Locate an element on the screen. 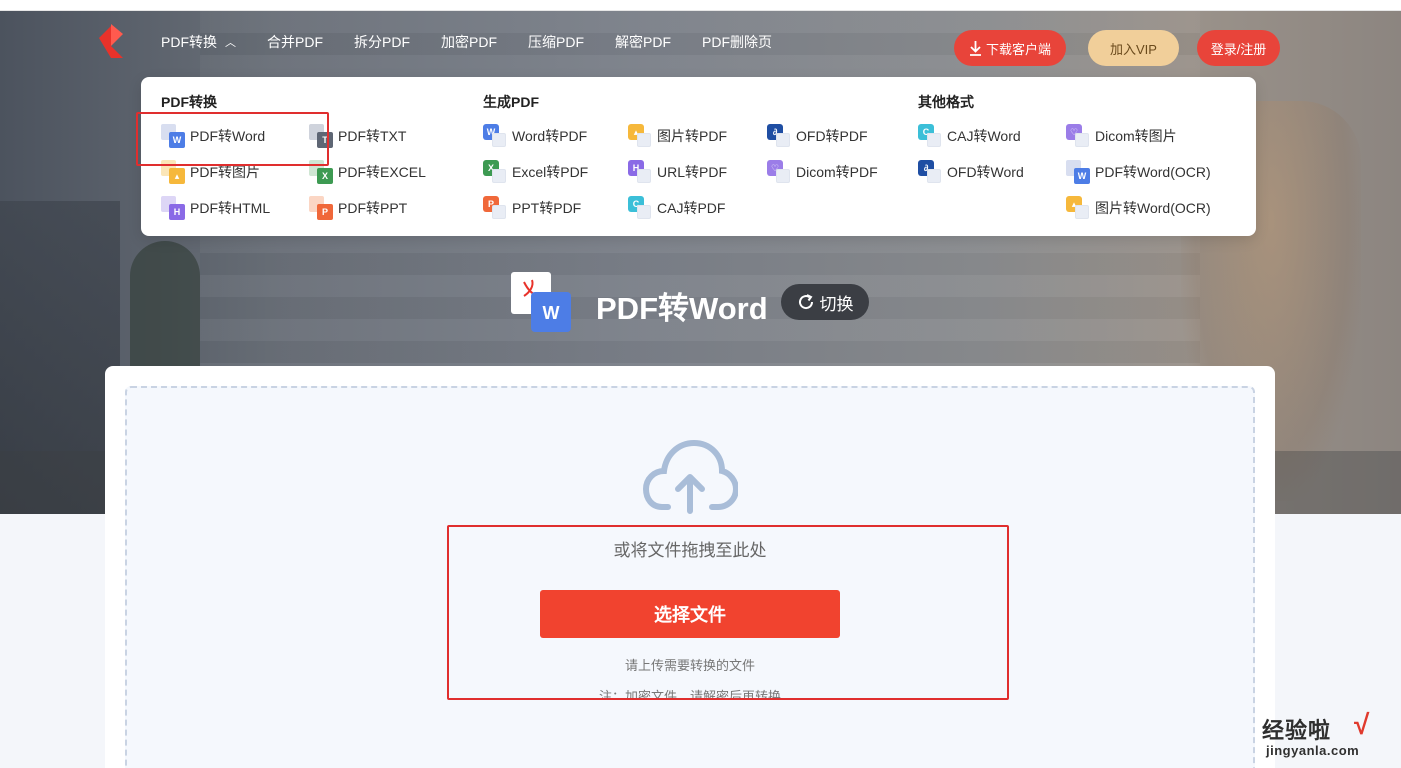 This screenshot has width=1401, height=768. site-logo-icon is located at coordinates (111, 41).